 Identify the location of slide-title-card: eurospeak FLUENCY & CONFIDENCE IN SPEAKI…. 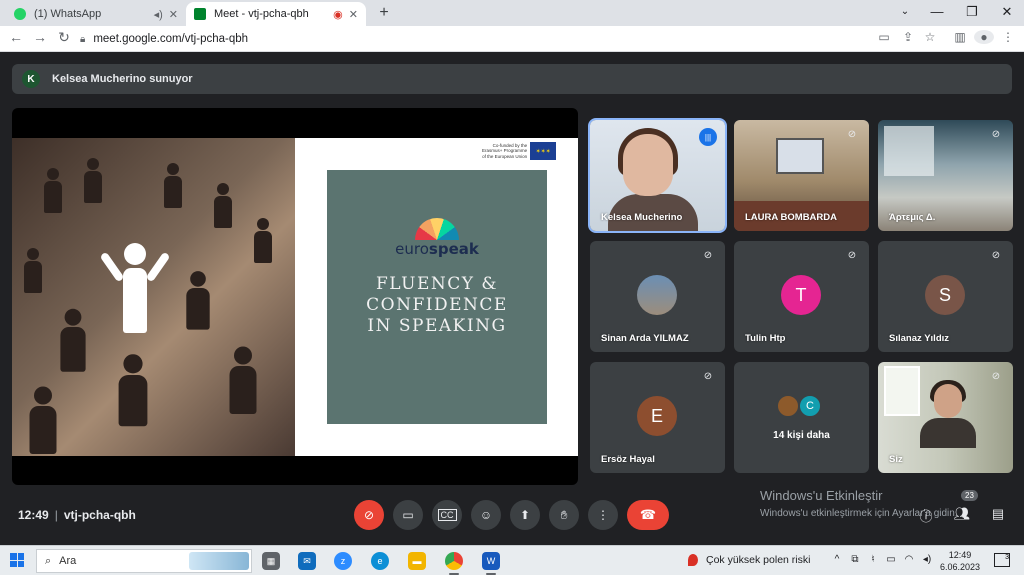
(437, 297).